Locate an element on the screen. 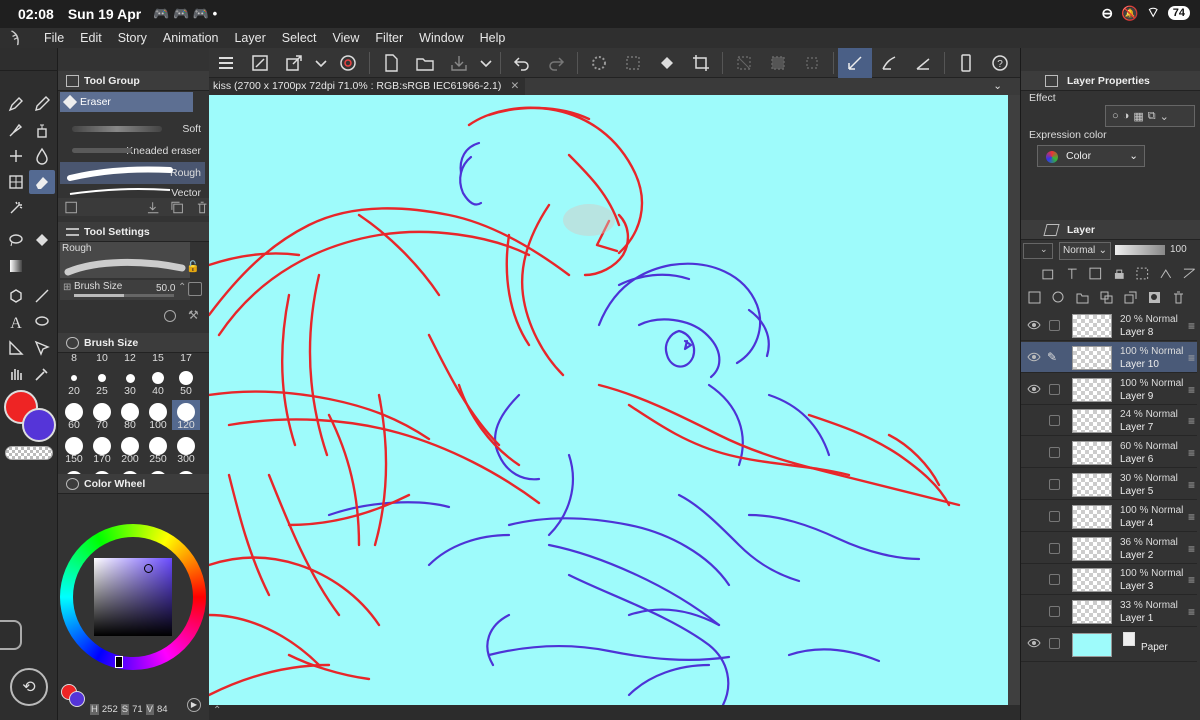 Image resolution: width=1200 pixels, height=720 pixels. sub-color-swatch is located at coordinates (39, 425).